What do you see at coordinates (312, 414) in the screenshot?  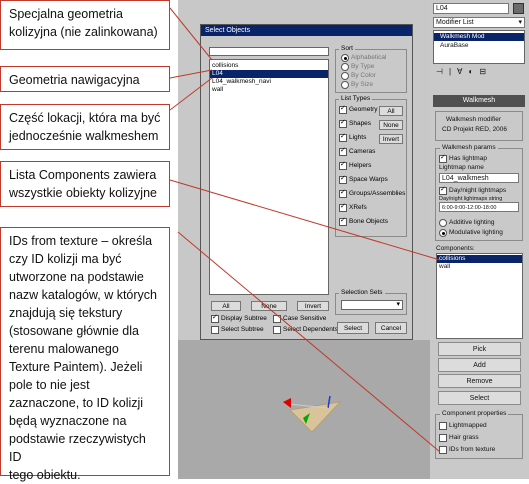 I see `transform-gizmo-icon` at bounding box center [312, 414].